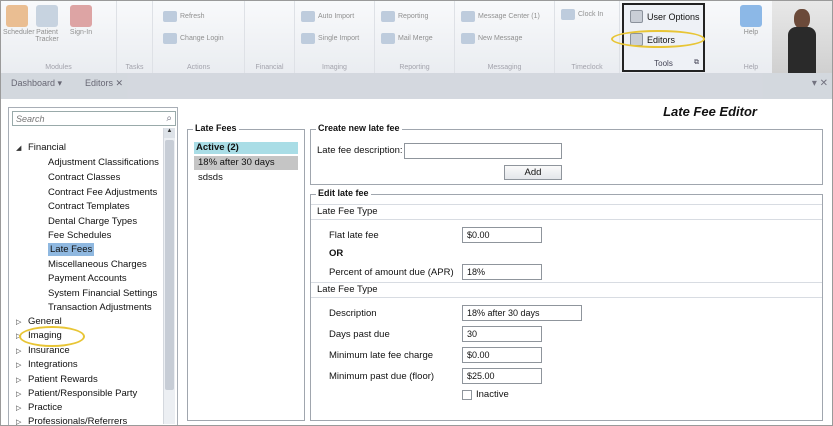 Image resolution: width=833 pixels, height=426 pixels. I want to click on flat-late-fee-label: Flat late fee, so click(354, 235).